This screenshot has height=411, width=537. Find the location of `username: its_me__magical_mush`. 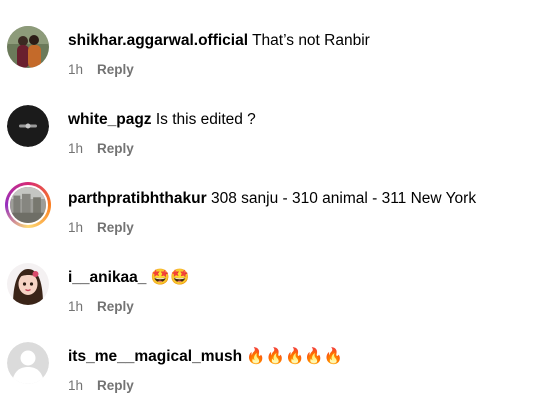

username: its_me__magical_mush is located at coordinates (155, 356).